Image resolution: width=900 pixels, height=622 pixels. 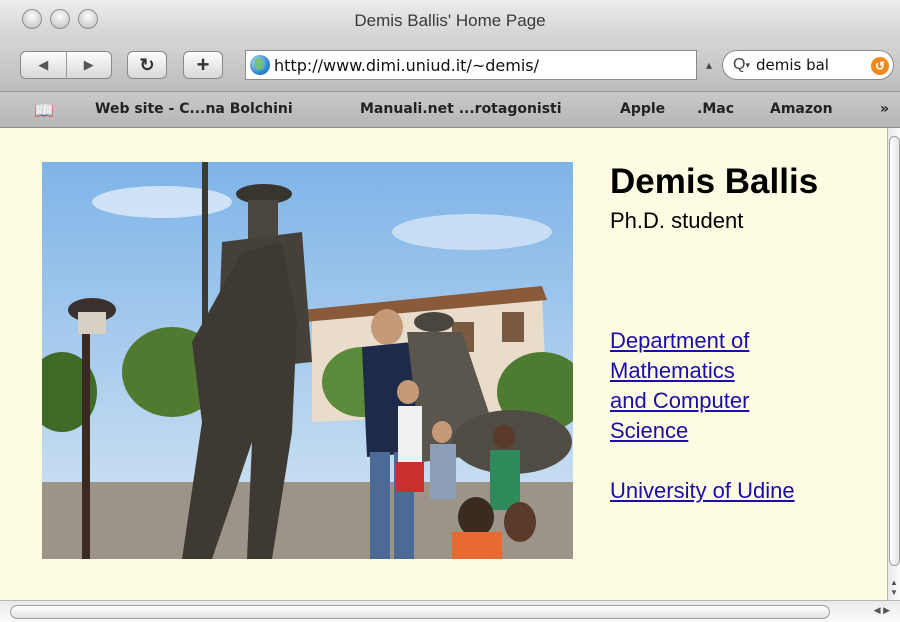 What do you see at coordinates (792, 65) in the screenshot?
I see `search-input-text: demis bal` at bounding box center [792, 65].